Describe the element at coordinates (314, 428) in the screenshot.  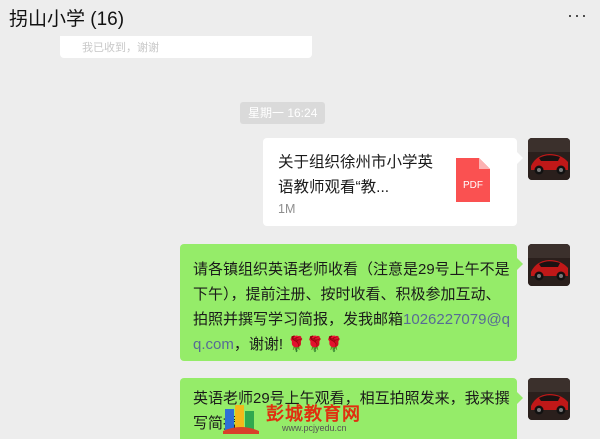
I see `watermark-url: www.pcjyedu.cn` at that location.